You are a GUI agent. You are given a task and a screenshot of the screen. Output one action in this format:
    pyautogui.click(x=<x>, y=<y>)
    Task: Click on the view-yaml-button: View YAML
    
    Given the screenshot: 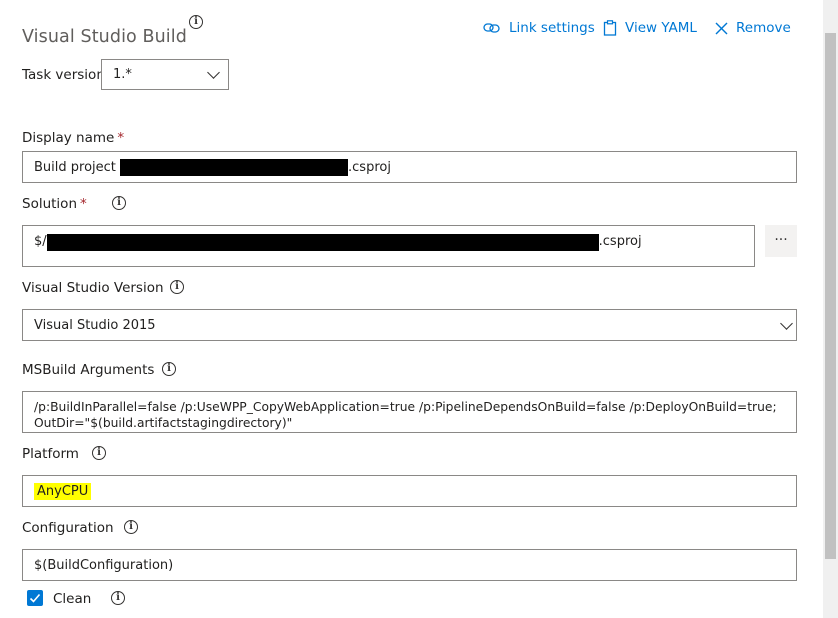 What is the action you would take?
    pyautogui.click(x=650, y=28)
    